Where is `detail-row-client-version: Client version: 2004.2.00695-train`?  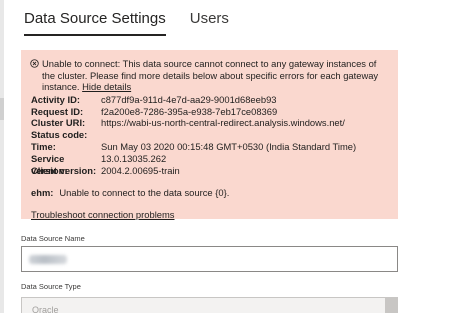 detail-row-client-version: Client version: 2004.2.00695-train is located at coordinates (209, 171).